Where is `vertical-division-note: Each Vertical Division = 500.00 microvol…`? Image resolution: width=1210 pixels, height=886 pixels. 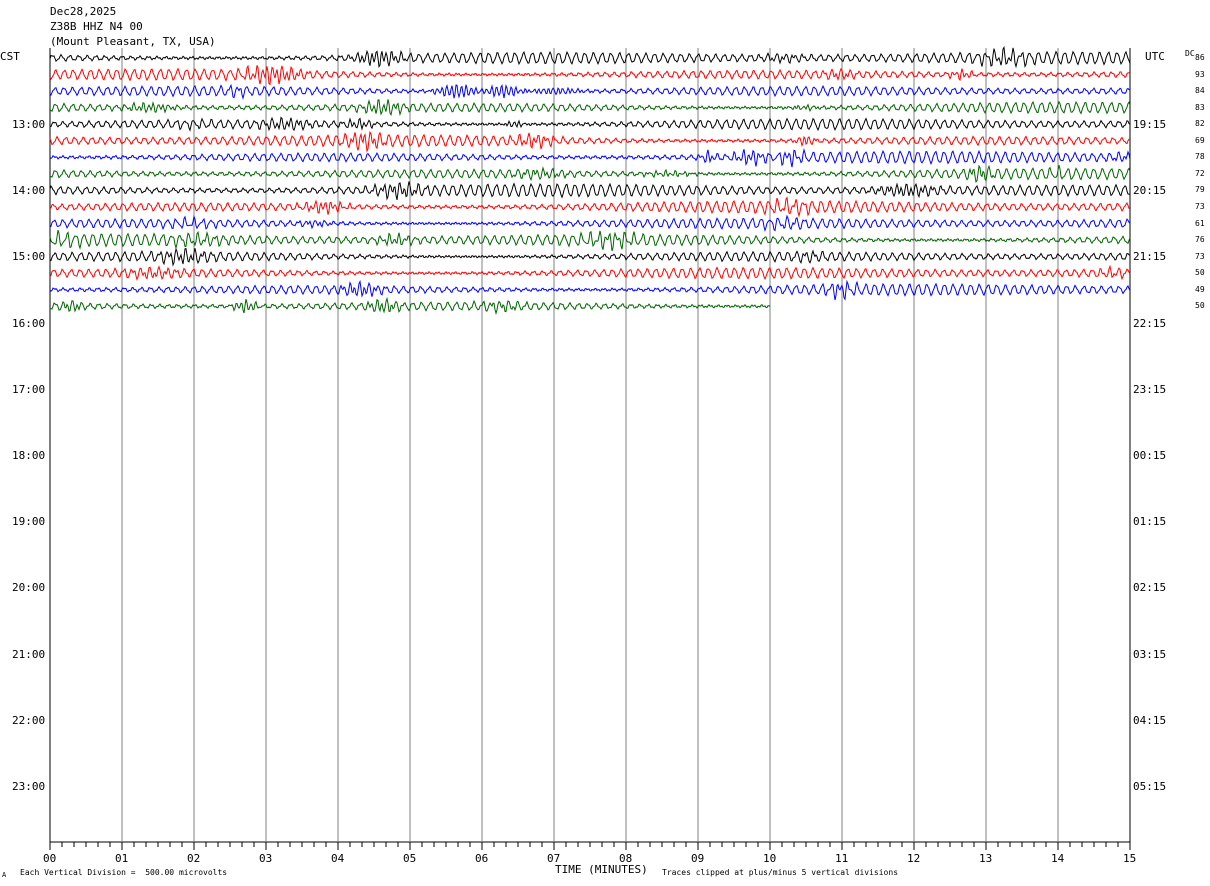
vertical-division-note: Each Vertical Division = 500.00 microvol… is located at coordinates (124, 872).